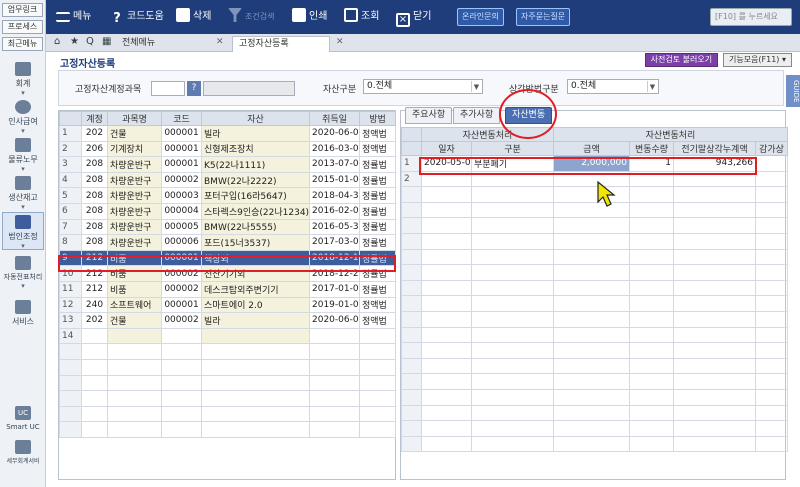  Describe the element at coordinates (477, 115) in the screenshot. I see `tab-additional-items: 추가사항` at that location.